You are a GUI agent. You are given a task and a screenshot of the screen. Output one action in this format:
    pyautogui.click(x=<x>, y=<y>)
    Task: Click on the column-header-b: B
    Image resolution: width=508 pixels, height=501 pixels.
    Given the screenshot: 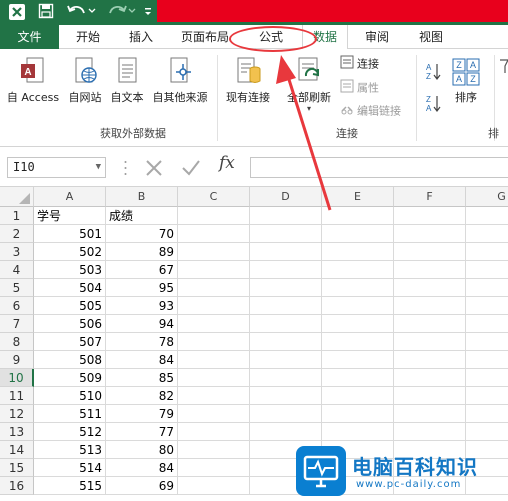 What is the action you would take?
    pyautogui.click(x=142, y=197)
    